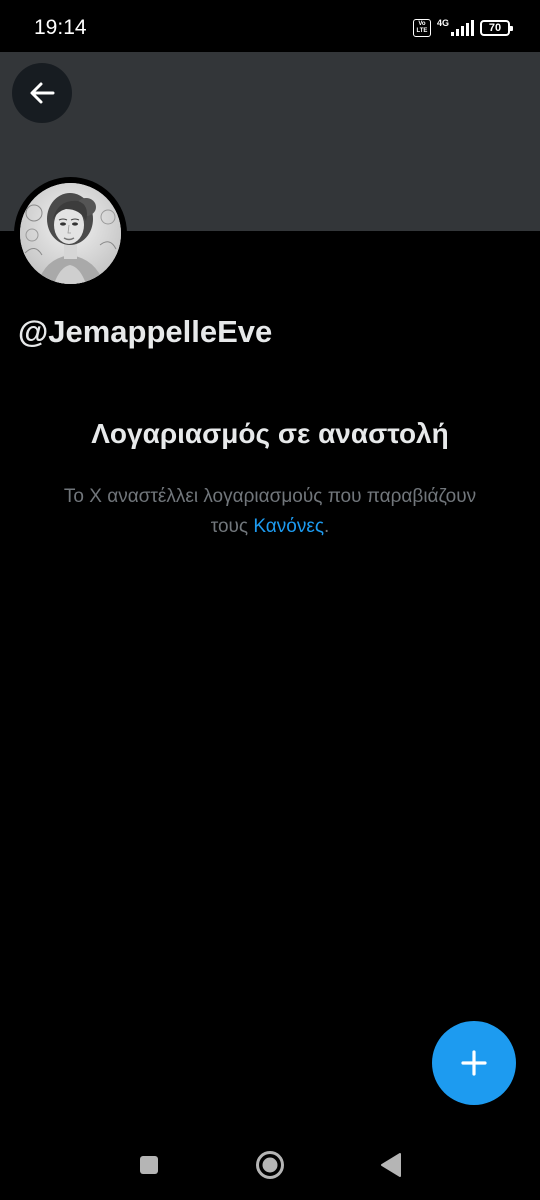  I want to click on battery-icon: 70, so click(496, 28).